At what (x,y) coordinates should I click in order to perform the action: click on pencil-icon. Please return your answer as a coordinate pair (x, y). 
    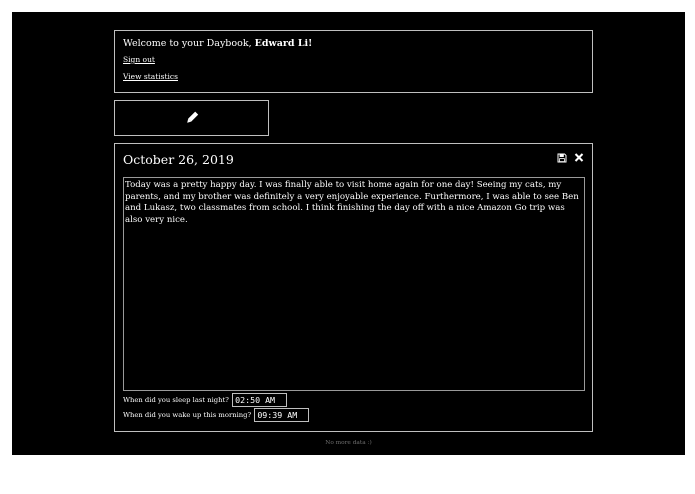
    Looking at the image, I should click on (193, 117).